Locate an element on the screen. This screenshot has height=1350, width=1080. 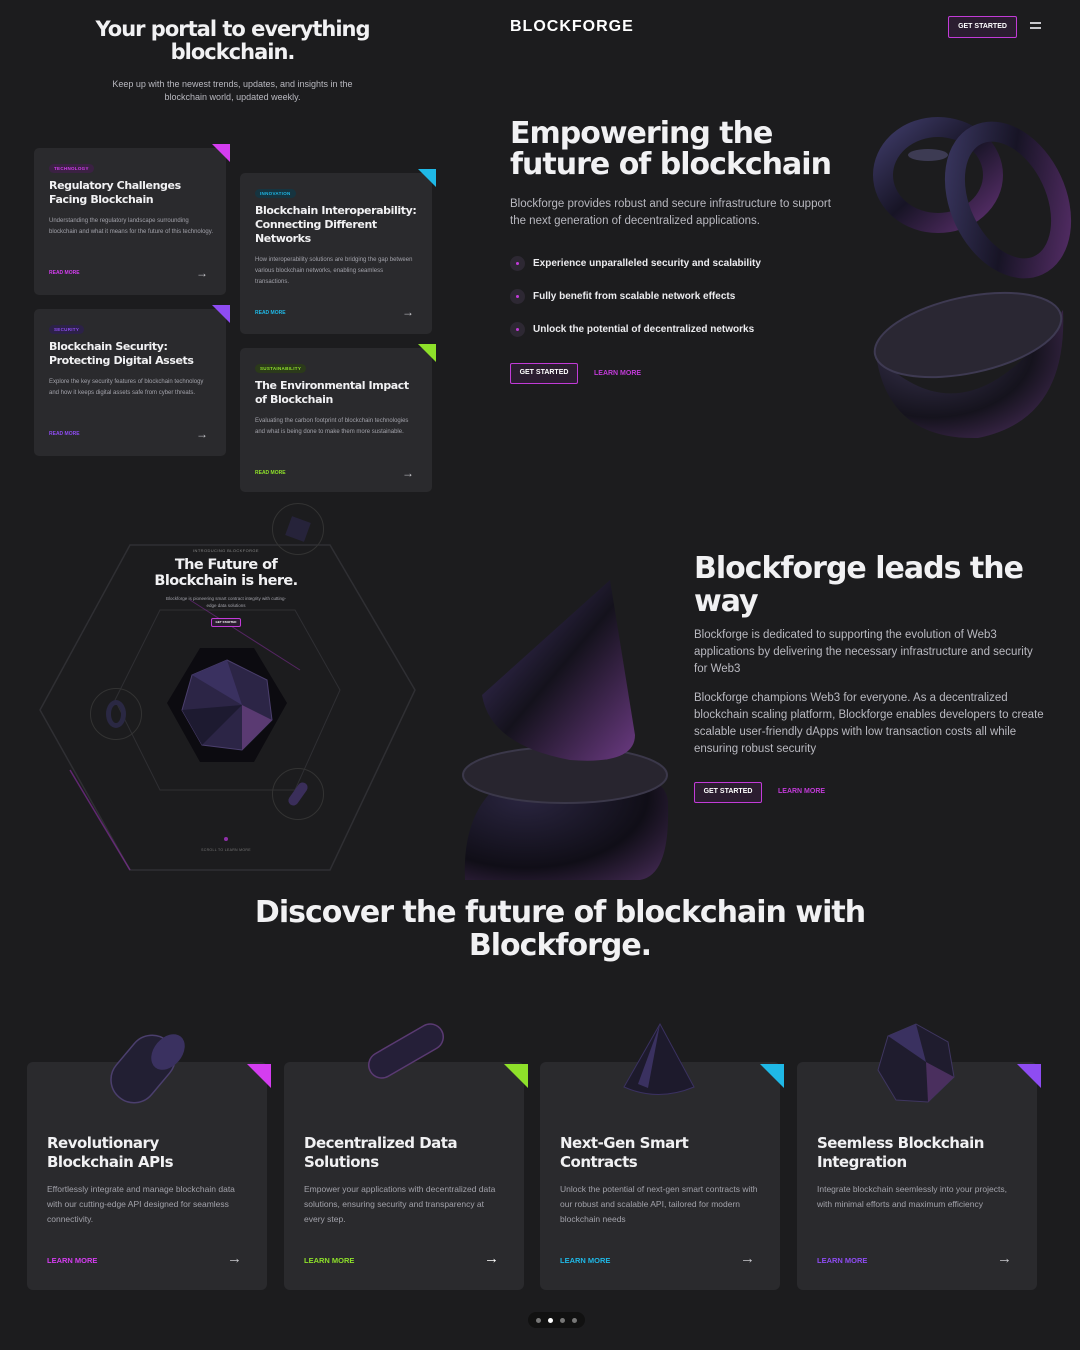
article-title: The Environmental Impact of Blockchain is located at coordinates (332, 392).